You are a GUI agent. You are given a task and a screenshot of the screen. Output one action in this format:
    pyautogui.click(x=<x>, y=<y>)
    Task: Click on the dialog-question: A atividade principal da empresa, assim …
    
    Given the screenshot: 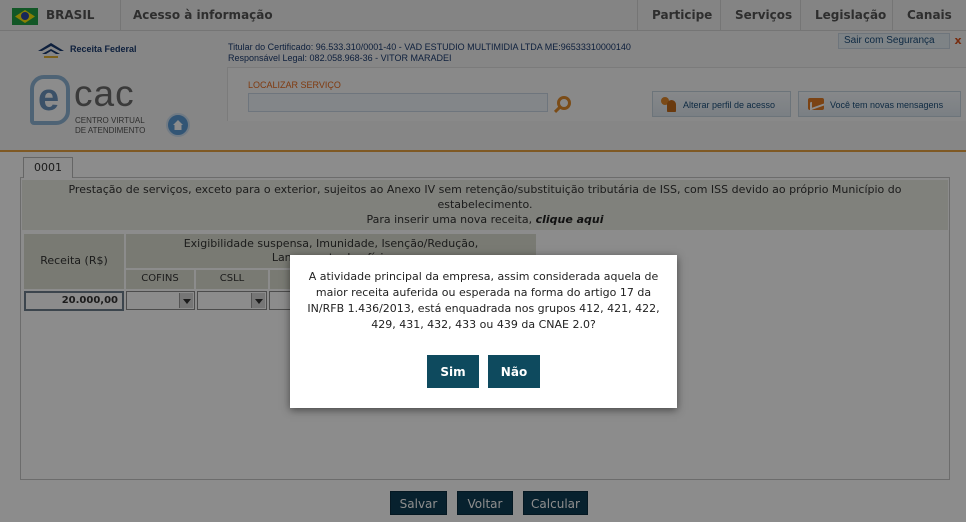 What is the action you would take?
    pyautogui.click(x=483, y=300)
    